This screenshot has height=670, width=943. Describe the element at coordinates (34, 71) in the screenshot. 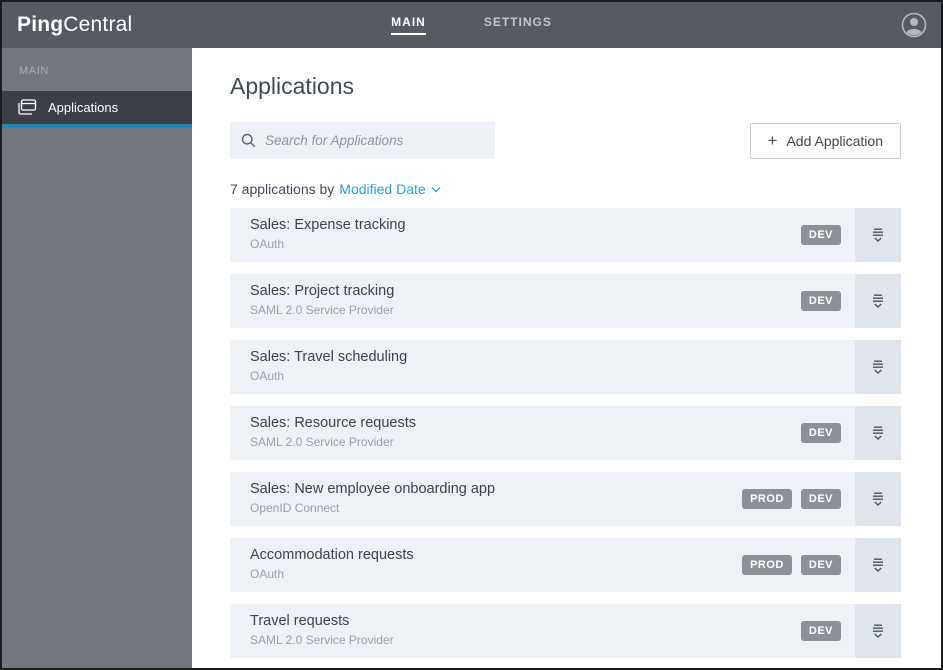

I see `sidebar-section-label: MAIN` at that location.